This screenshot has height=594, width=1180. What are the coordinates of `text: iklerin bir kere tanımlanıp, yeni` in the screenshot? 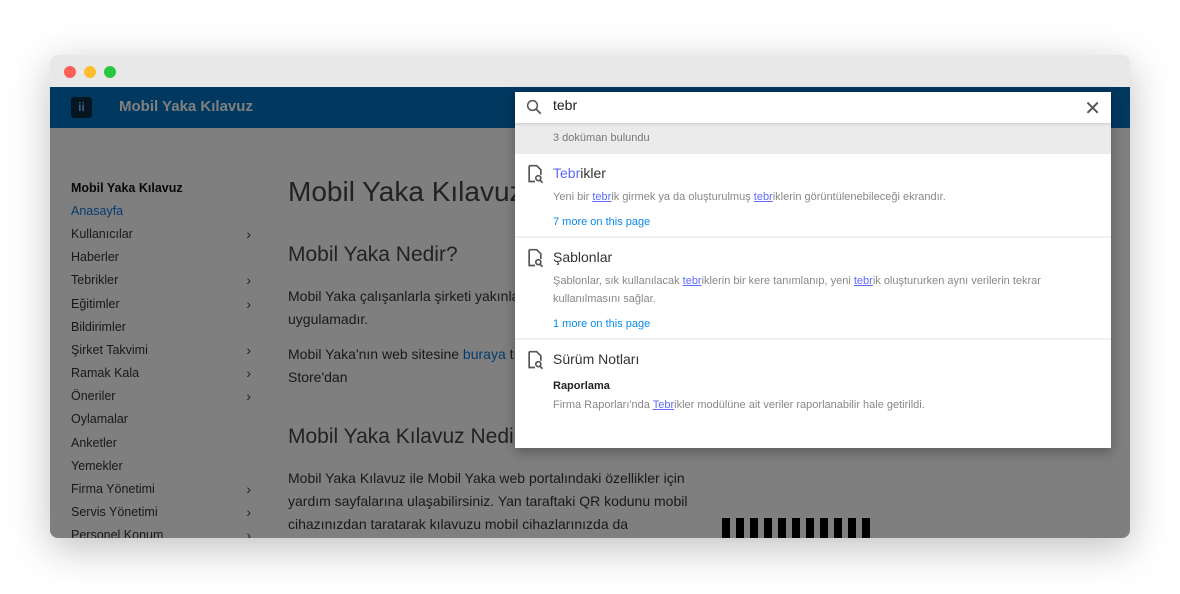 It's located at (777, 281).